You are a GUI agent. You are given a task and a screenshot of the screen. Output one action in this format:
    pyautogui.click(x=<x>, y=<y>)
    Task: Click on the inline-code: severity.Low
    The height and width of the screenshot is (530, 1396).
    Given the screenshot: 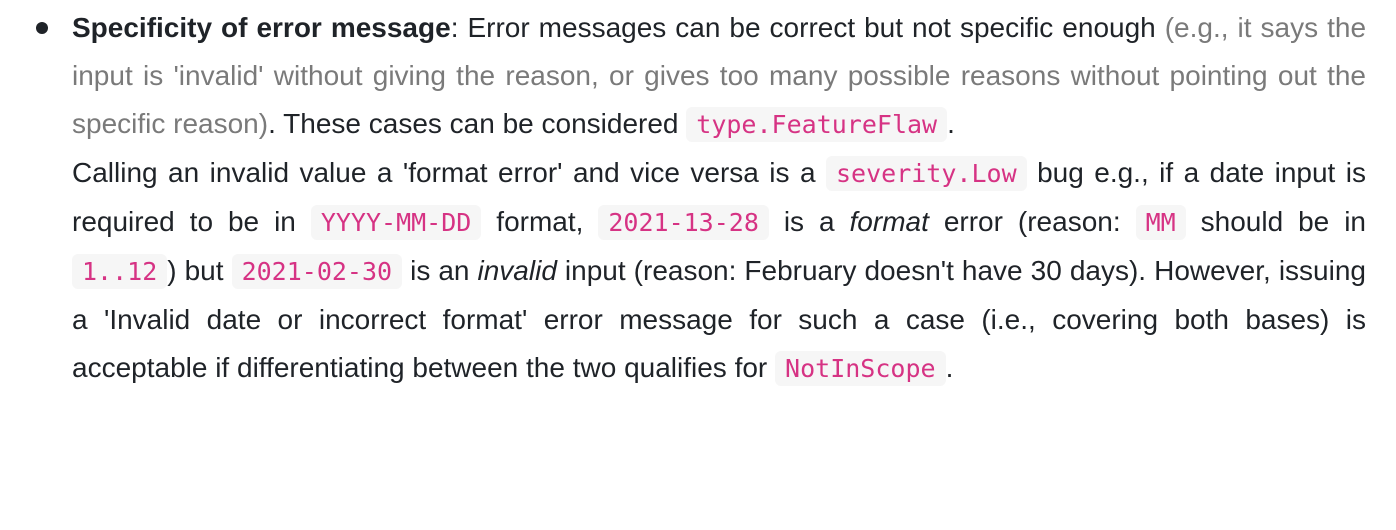 What is the action you would take?
    pyautogui.click(x=926, y=173)
    